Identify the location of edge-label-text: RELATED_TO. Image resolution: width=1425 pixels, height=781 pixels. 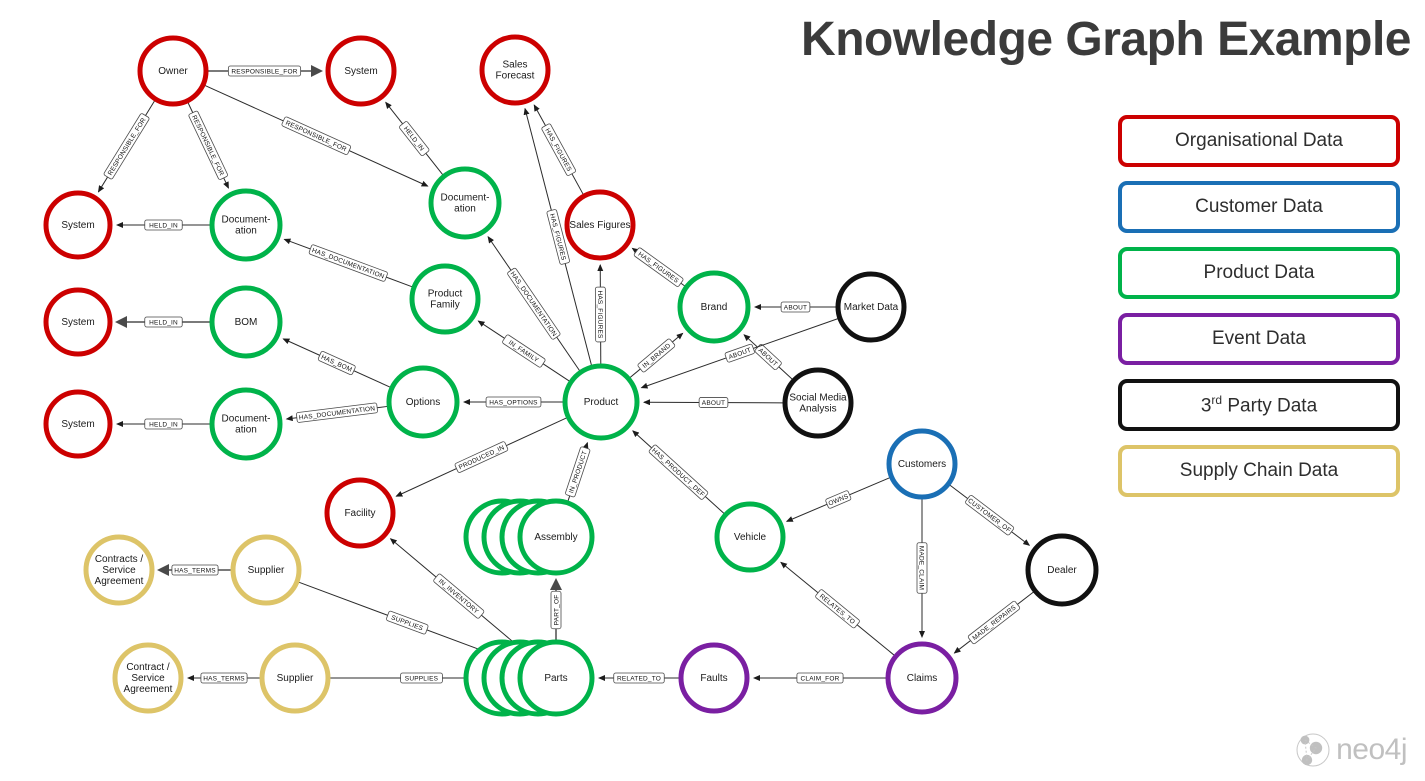
(639, 678).